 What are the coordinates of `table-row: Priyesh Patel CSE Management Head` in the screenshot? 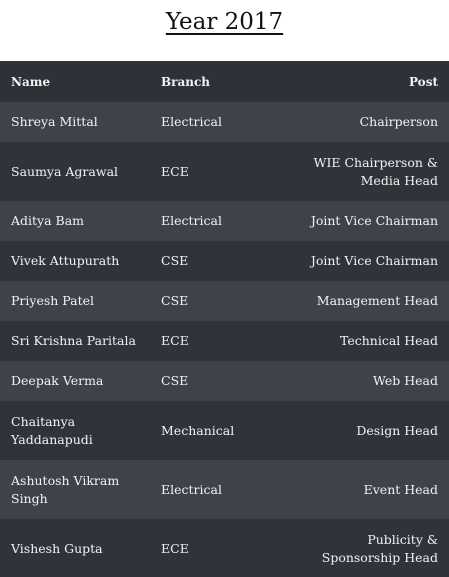 It's located at (224, 301).